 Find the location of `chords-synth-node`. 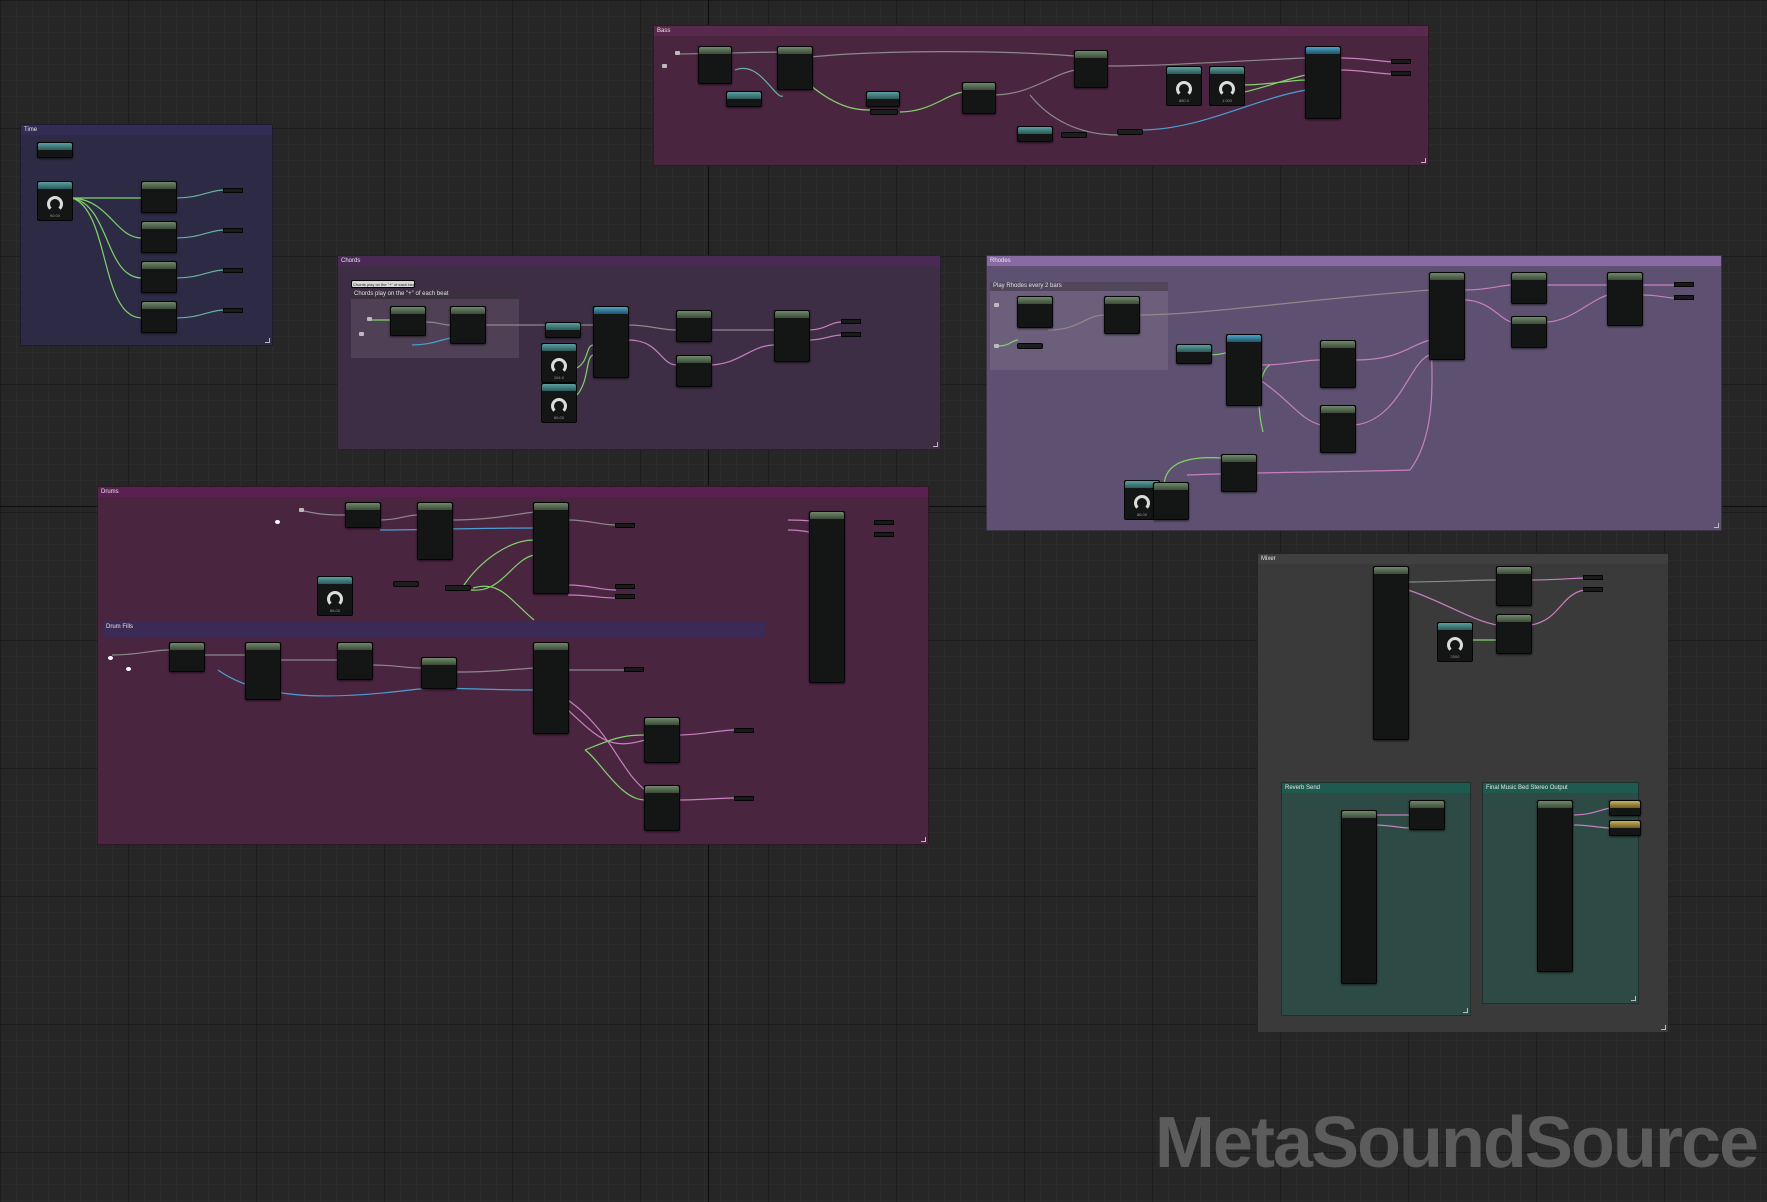

chords-synth-node is located at coordinates (611, 342).